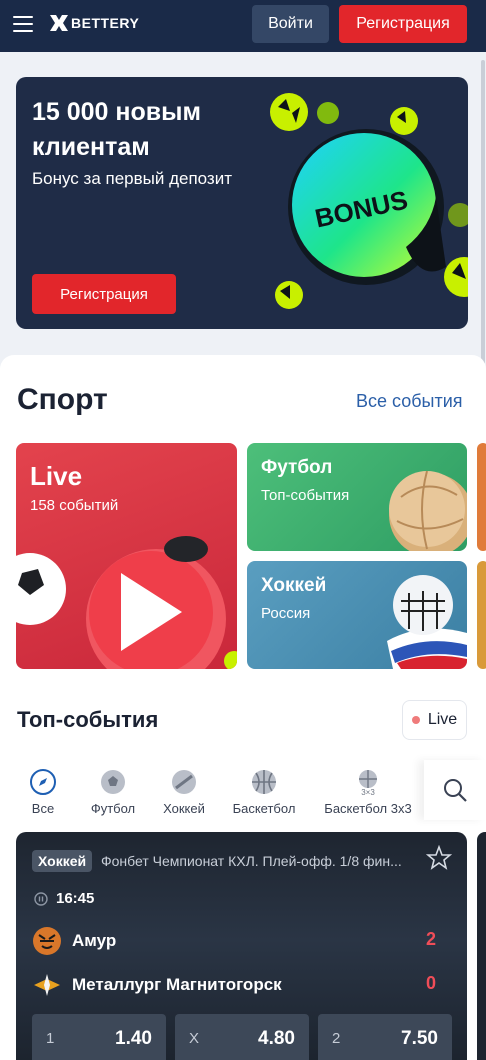 Image resolution: width=486 pixels, height=1060 pixels. I want to click on odd-button-draw: X 4.80, so click(242, 1037).